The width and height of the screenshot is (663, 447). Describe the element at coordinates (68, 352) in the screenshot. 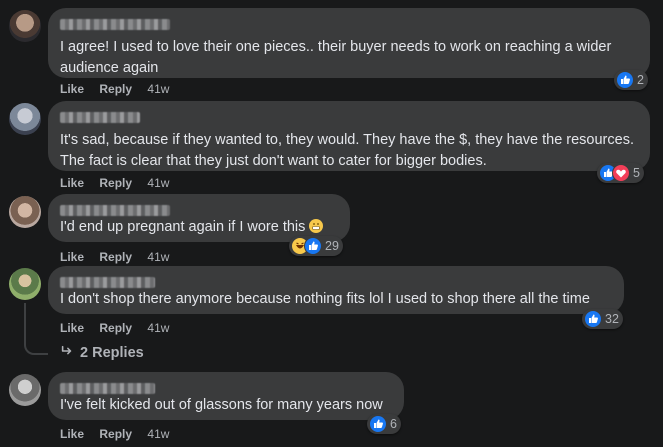

I see `reply-arrow-icon` at that location.